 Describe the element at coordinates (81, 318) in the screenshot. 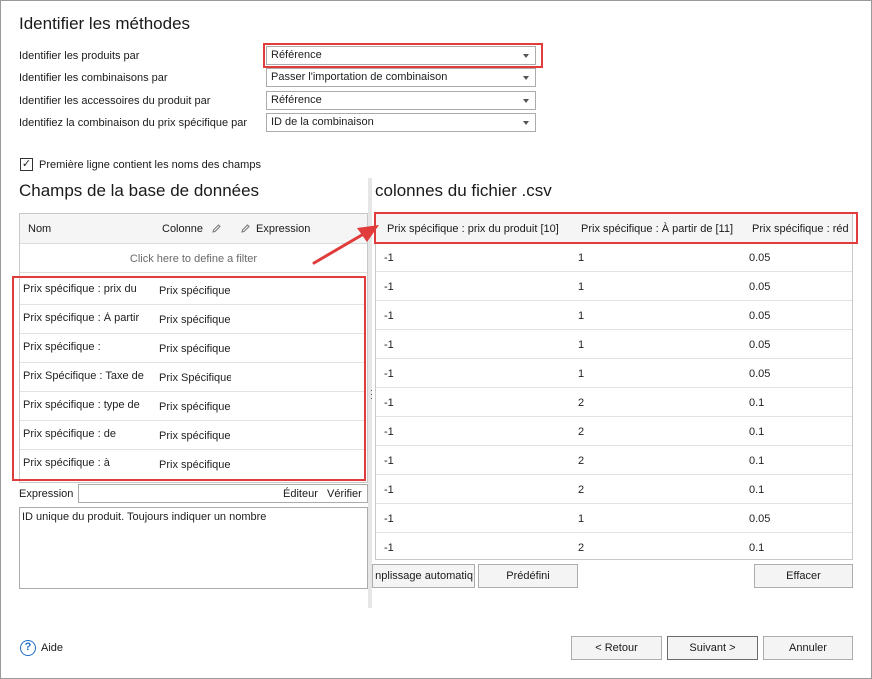

I see `field-name-cell: Prix spécifique : À partir` at that location.